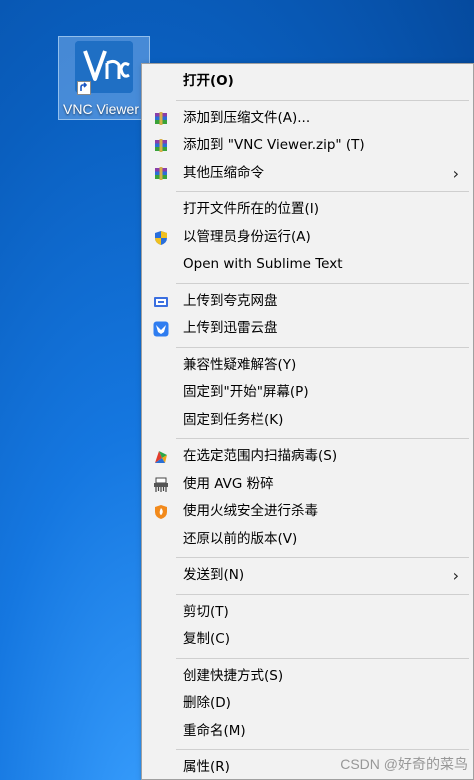  Describe the element at coordinates (161, 485) in the screenshot. I see `shredder-icon` at that location.